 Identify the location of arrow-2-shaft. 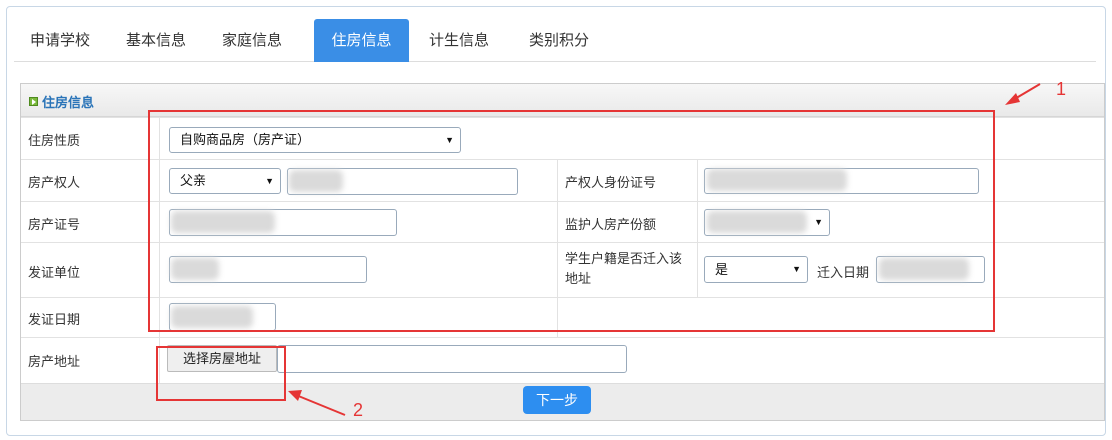
(320, 405).